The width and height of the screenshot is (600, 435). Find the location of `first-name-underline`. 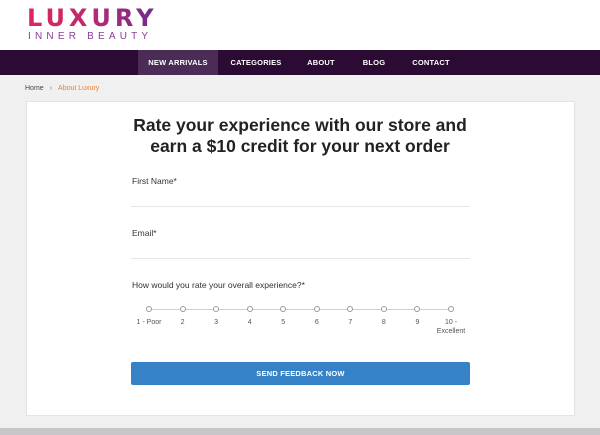

first-name-underline is located at coordinates (300, 206).